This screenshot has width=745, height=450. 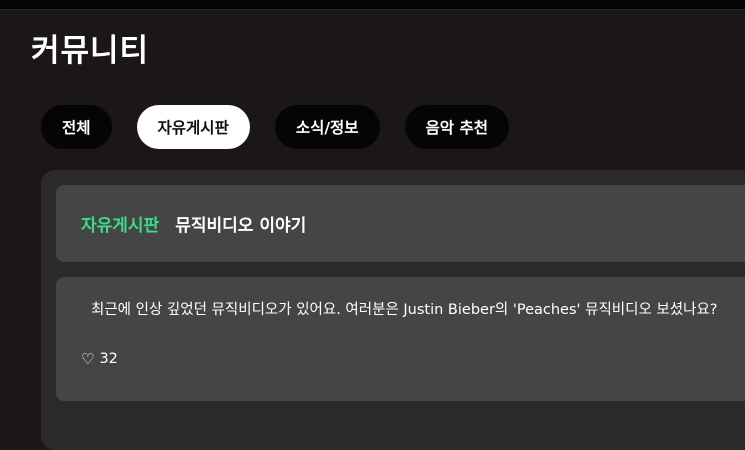 I want to click on tab-free-board: 자유게시판, so click(x=193, y=127).